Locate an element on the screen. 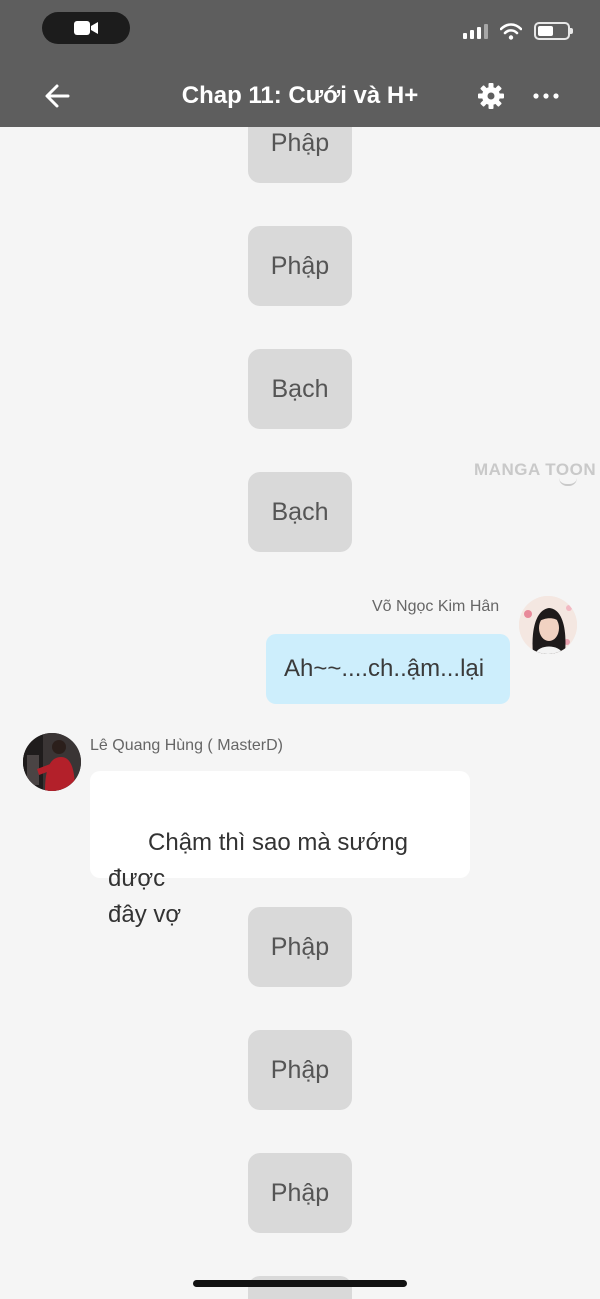 The image size is (600, 1299). watermark-text: MANGA TOON is located at coordinates (535, 469).